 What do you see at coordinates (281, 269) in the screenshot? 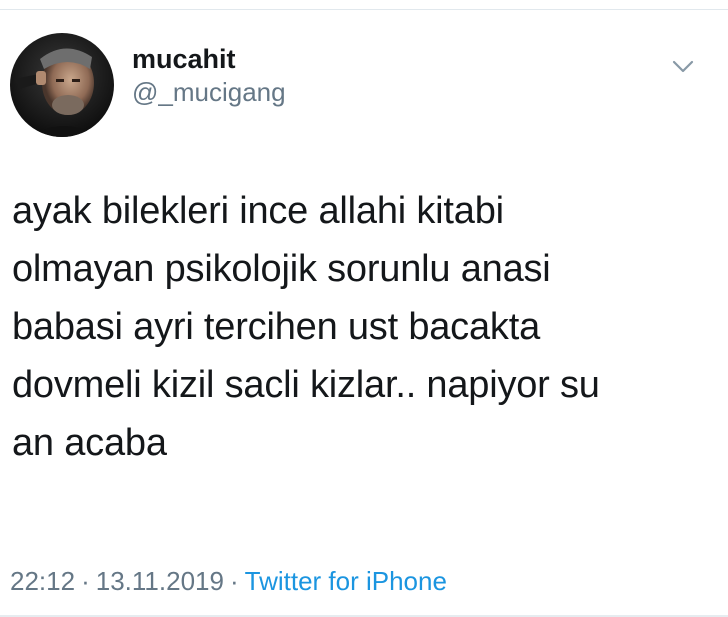
I see `tweet-text-line: olmayan psikolojik sorunlu anasi` at bounding box center [281, 269].